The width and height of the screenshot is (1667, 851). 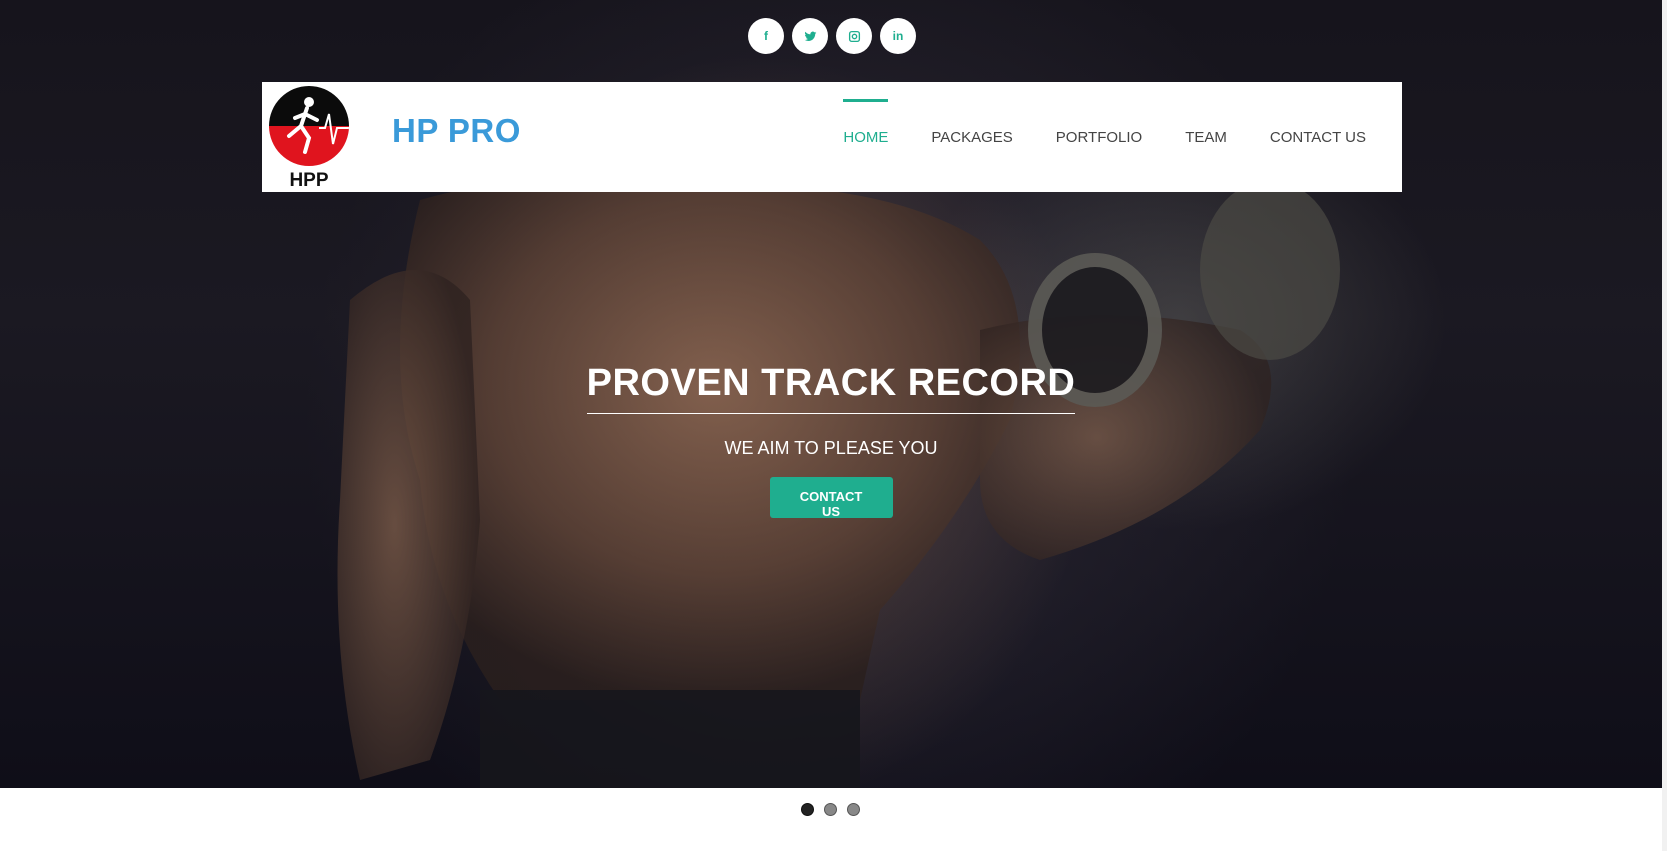 I want to click on main-nav: HOME PACKAGES PORTFOLIO TEAM CONTACT US, so click(x=1104, y=137).